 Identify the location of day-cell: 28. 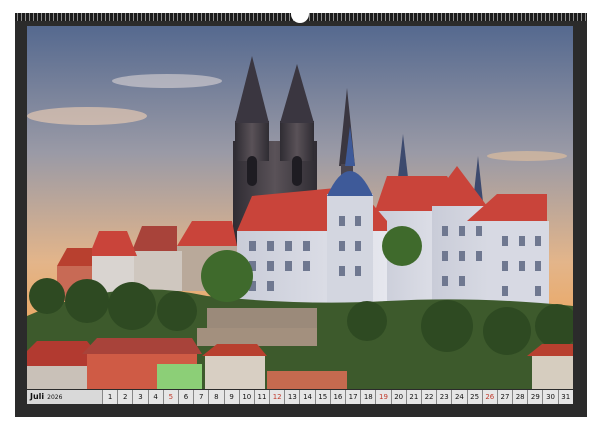
(521, 397).